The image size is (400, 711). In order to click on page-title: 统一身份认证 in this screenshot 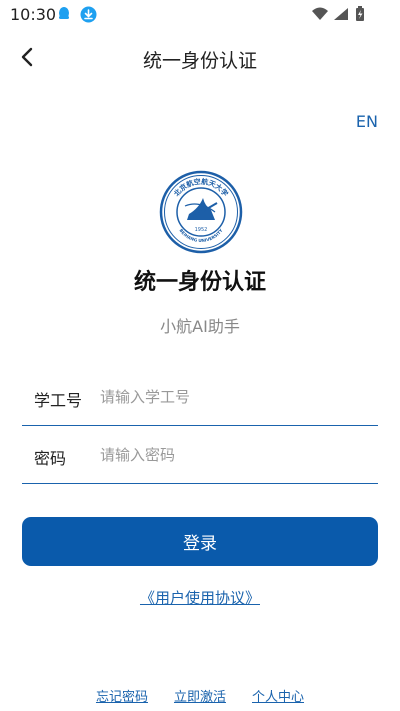, I will do `click(199, 61)`.